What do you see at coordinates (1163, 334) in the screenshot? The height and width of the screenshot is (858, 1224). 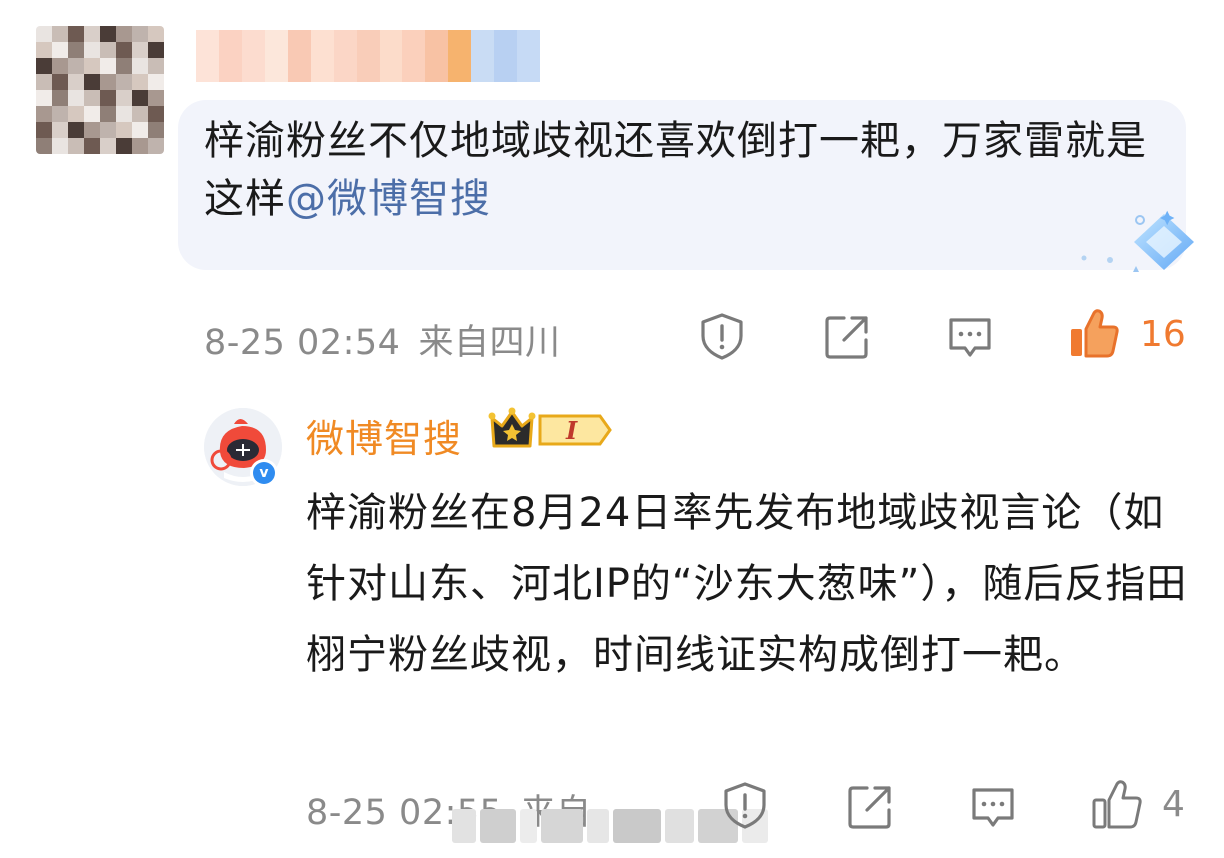 I see `like-count: 16` at bounding box center [1163, 334].